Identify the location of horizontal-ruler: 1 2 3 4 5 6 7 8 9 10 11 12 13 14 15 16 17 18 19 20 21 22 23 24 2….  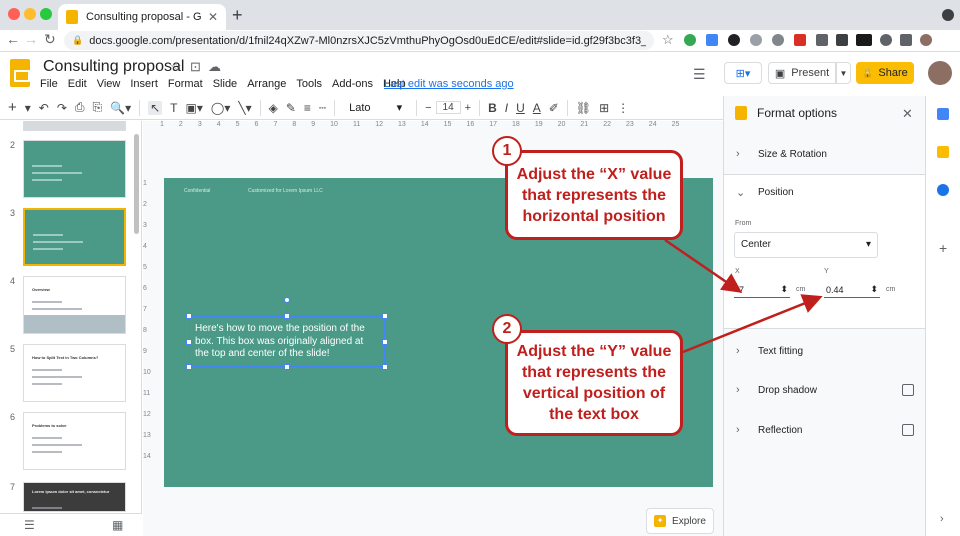
(436, 125).